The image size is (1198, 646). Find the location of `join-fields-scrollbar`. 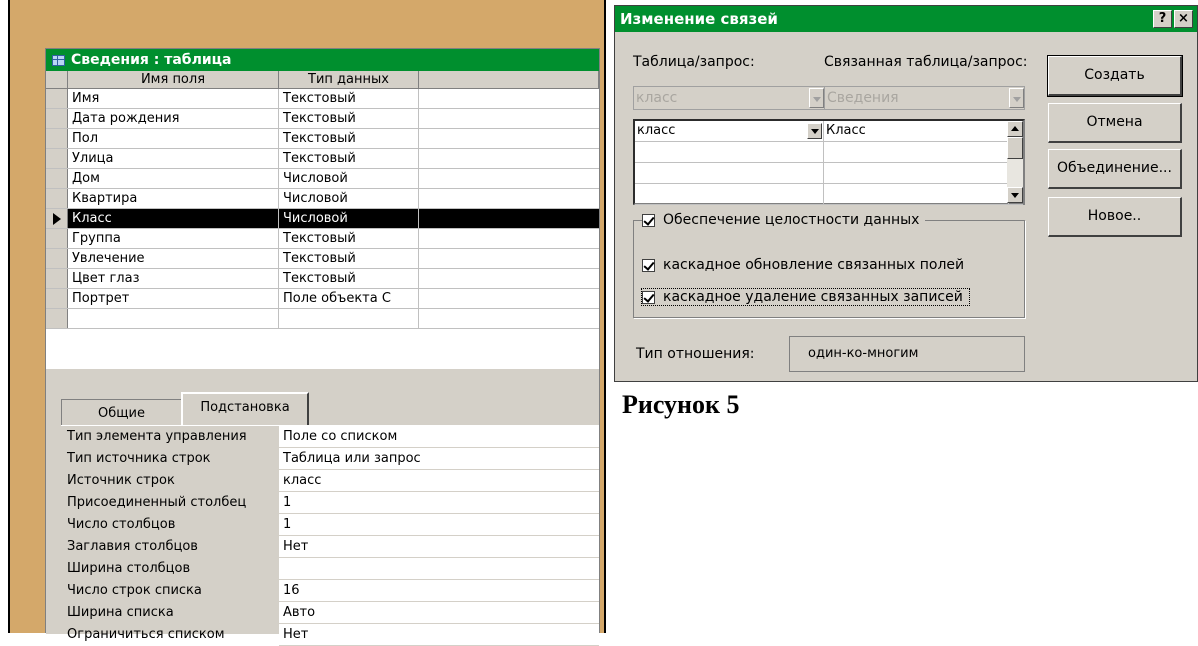

join-fields-scrollbar is located at coordinates (1015, 162).